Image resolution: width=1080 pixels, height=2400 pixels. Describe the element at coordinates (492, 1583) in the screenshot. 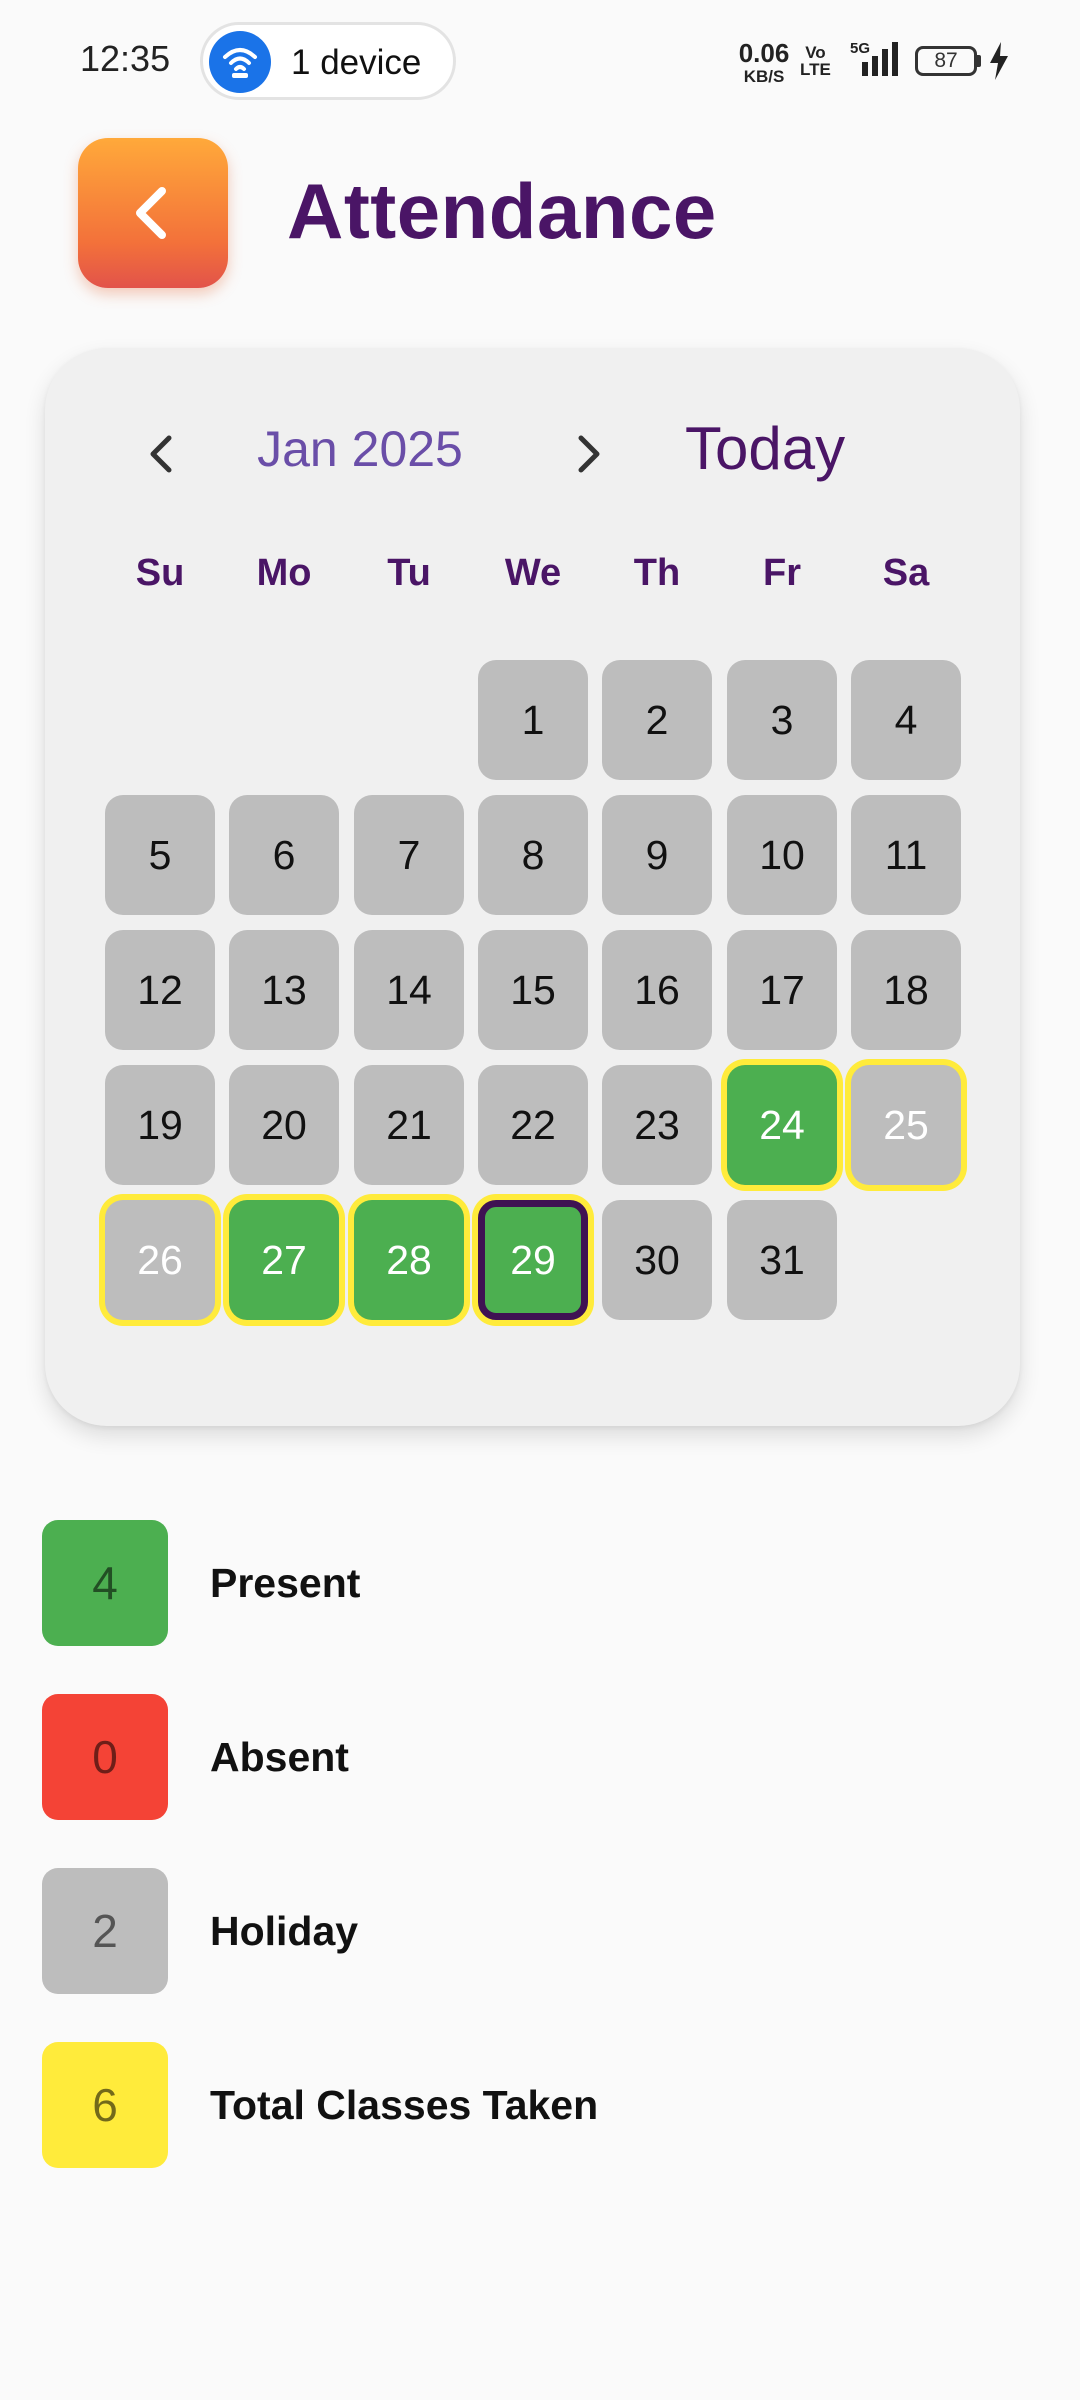

I see `legend-present: 4 Present` at that location.